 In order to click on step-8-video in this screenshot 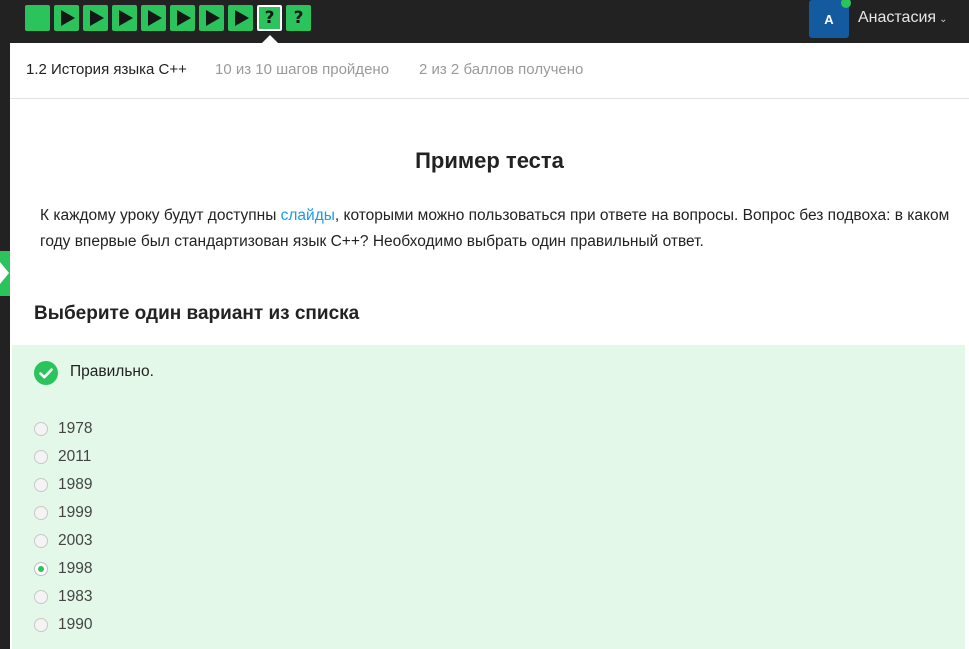, I will do `click(240, 18)`.